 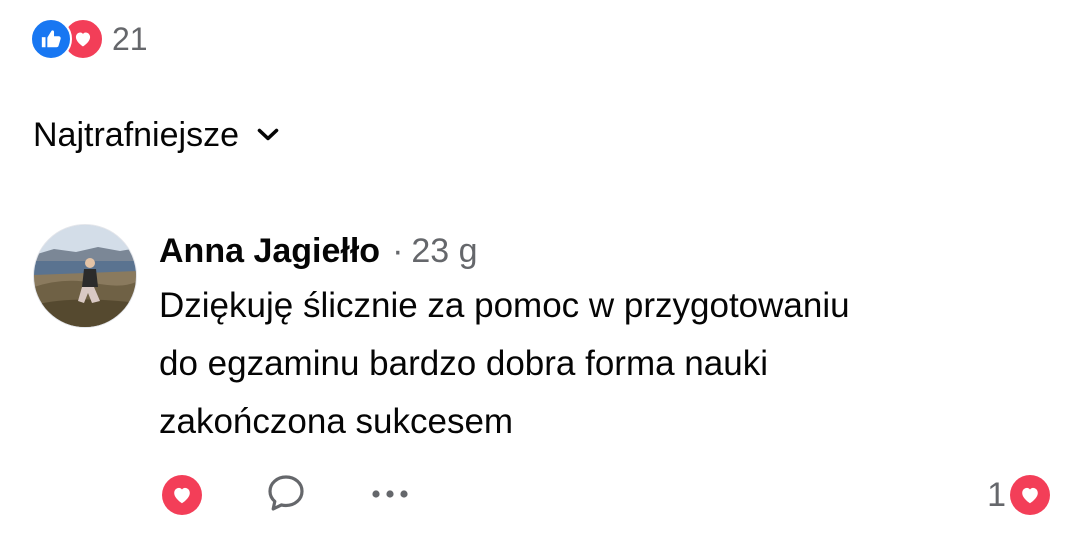 I want to click on sort-dropdown: Najtrafniejsze, so click(x=156, y=135).